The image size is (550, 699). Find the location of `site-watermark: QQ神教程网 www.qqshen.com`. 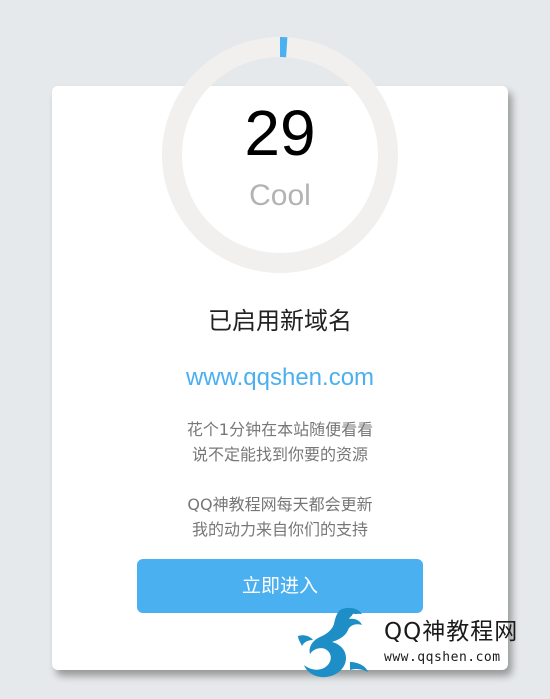

site-watermark: QQ神教程网 www.qqshen.com is located at coordinates (415, 644).